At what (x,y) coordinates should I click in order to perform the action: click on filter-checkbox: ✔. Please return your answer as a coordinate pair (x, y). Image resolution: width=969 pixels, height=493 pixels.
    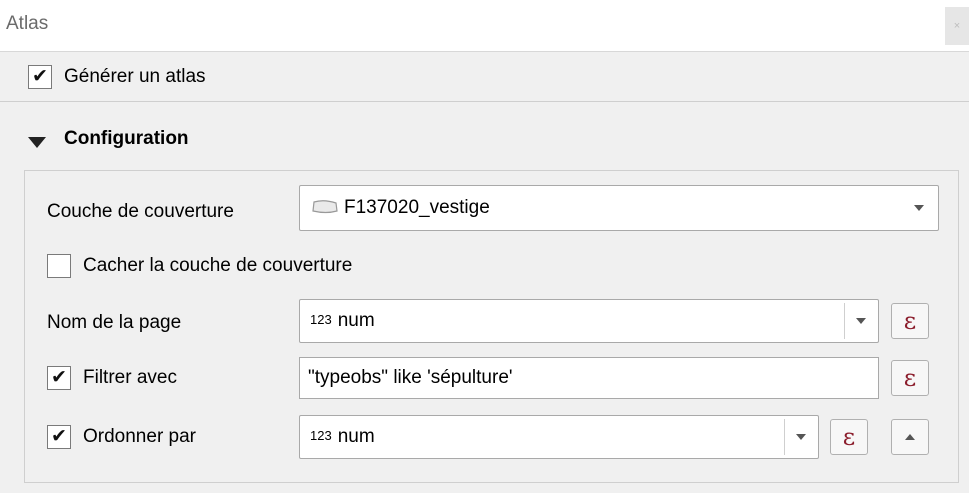
    Looking at the image, I should click on (59, 378).